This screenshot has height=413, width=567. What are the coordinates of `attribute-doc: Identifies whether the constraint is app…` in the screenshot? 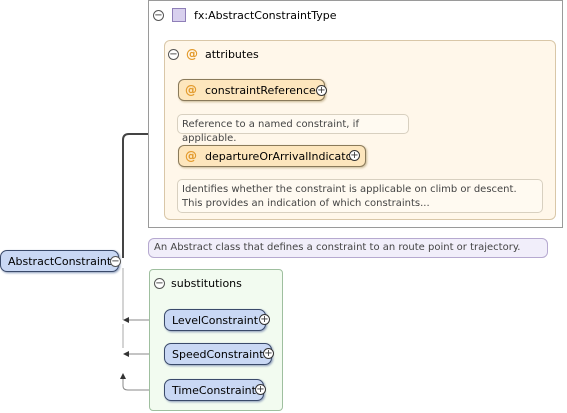 It's located at (360, 196).